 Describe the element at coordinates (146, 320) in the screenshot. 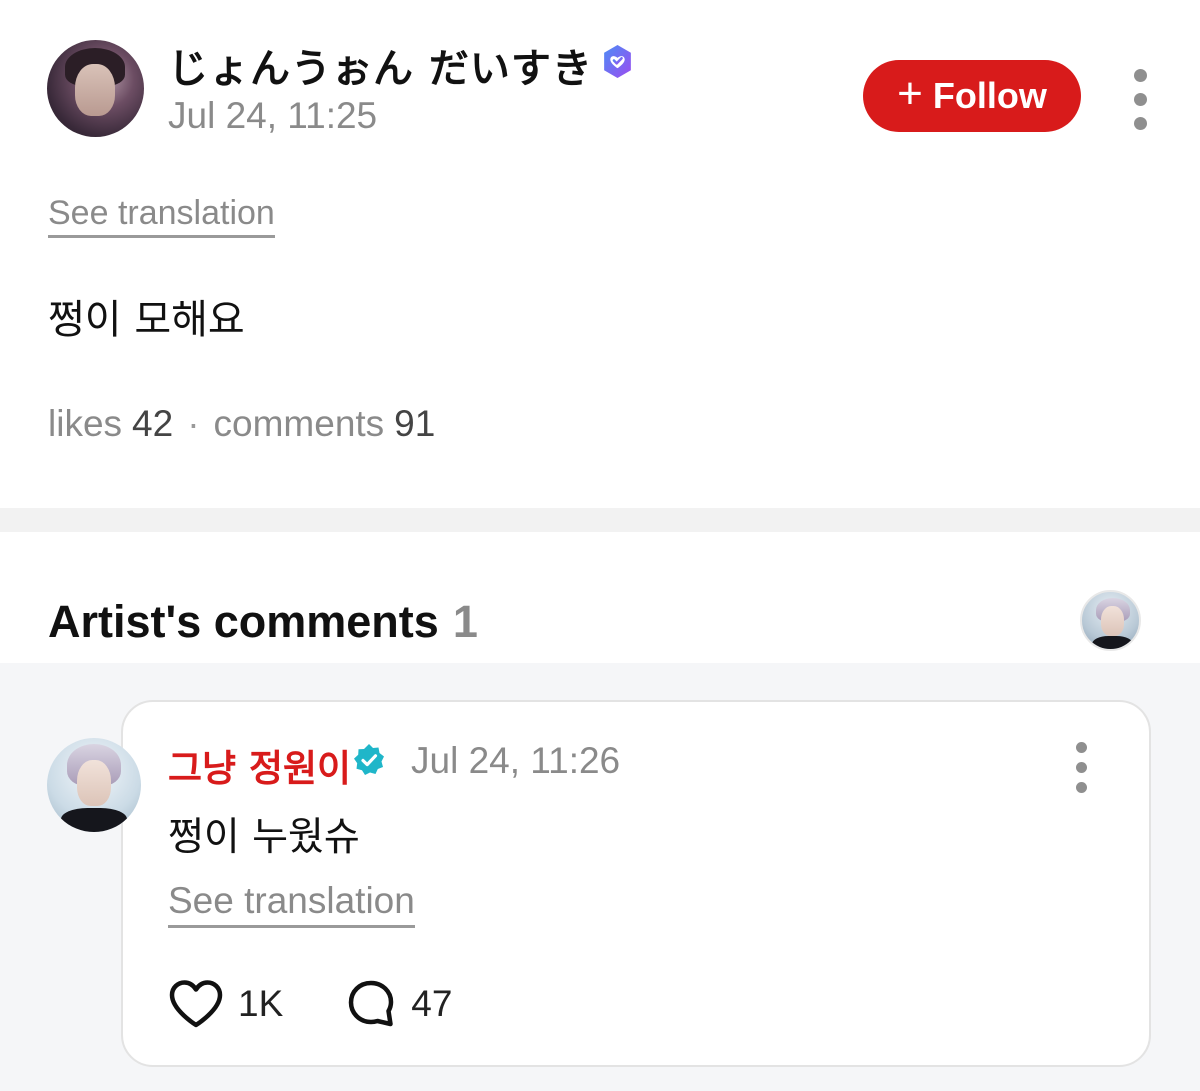

I see `post-body-text: 쩡이 모해요` at that location.